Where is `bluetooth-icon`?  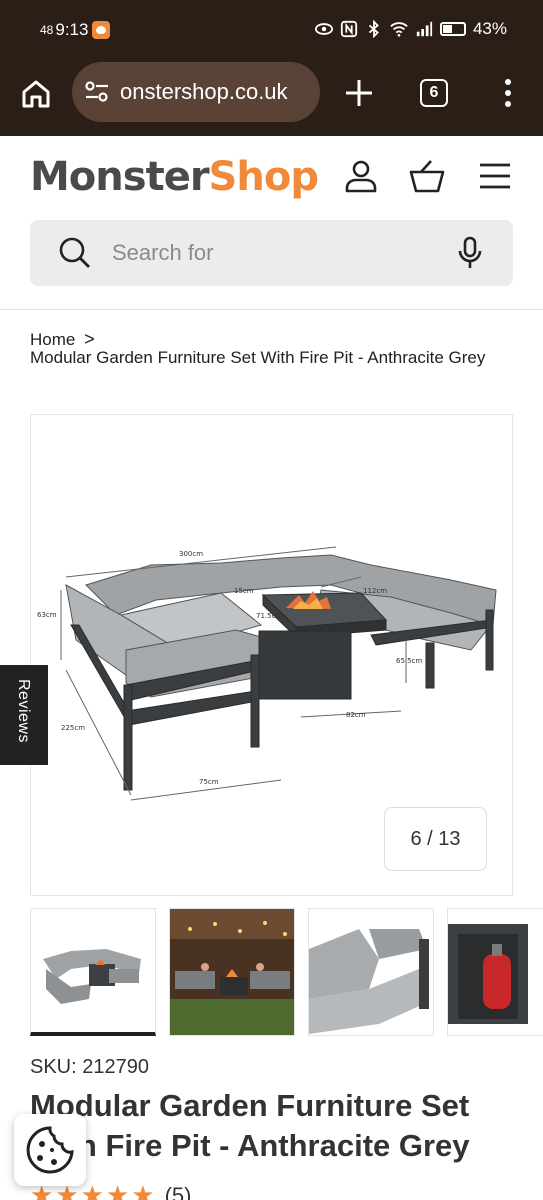
bluetooth-icon is located at coordinates (373, 29).